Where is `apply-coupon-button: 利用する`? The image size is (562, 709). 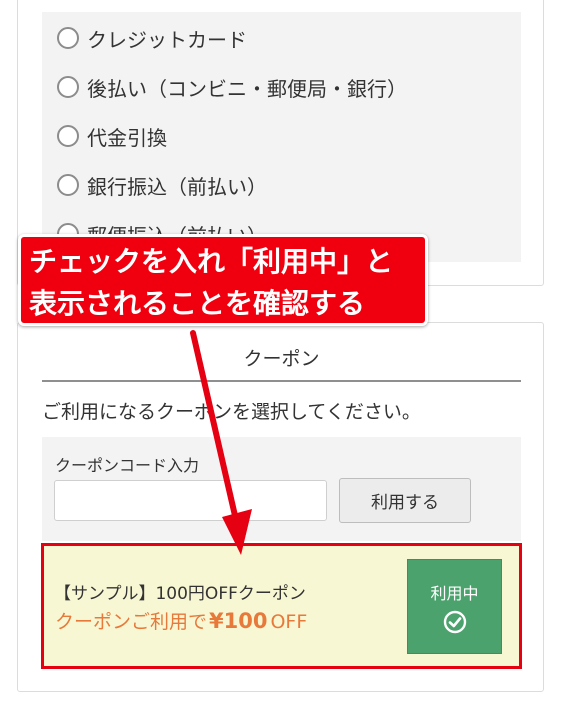 apply-coupon-button: 利用する is located at coordinates (405, 500).